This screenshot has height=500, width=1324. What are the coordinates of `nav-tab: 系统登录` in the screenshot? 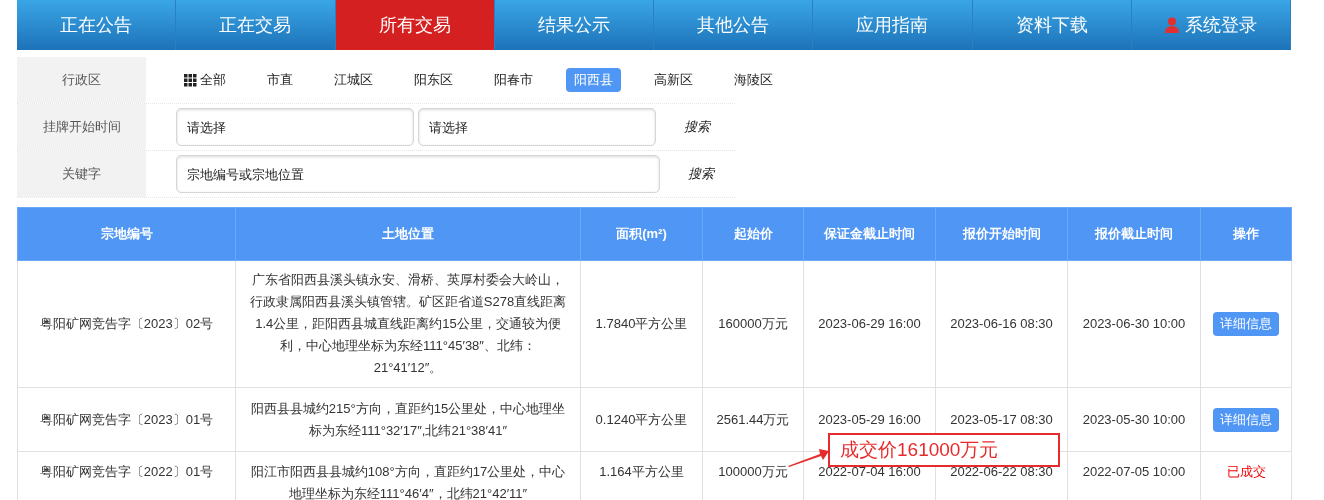 It's located at (1211, 25).